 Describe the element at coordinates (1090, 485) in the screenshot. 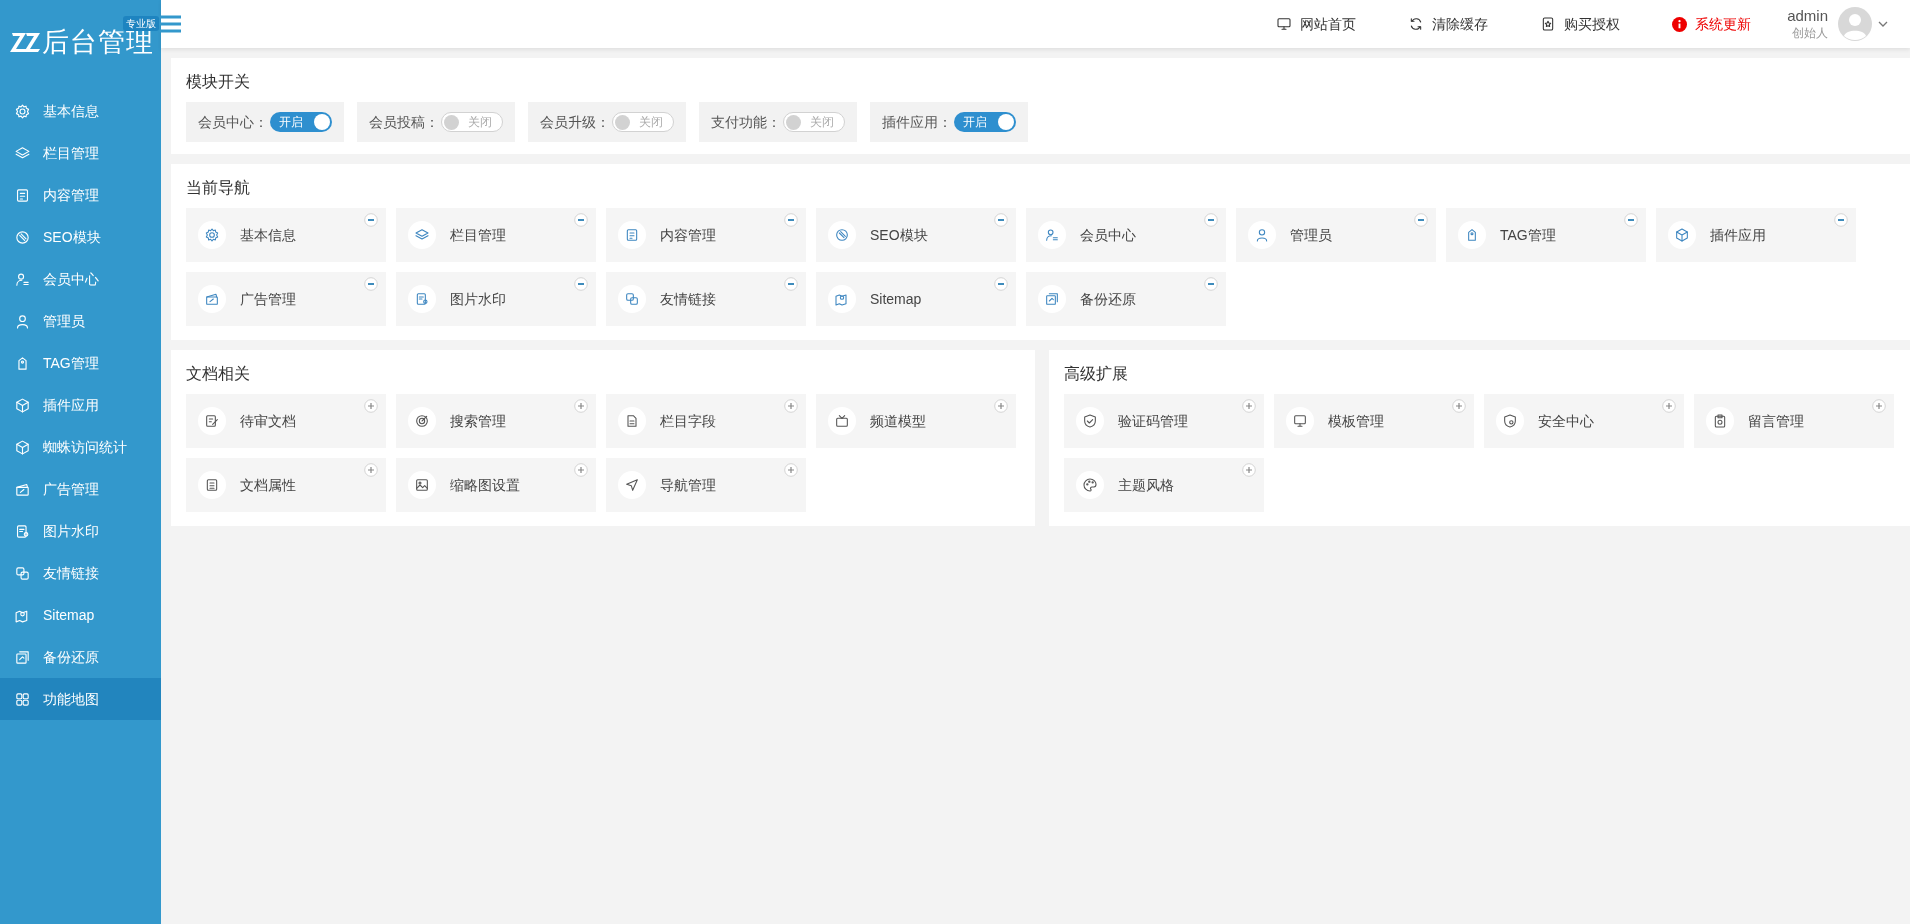

I see `palette-icon` at that location.